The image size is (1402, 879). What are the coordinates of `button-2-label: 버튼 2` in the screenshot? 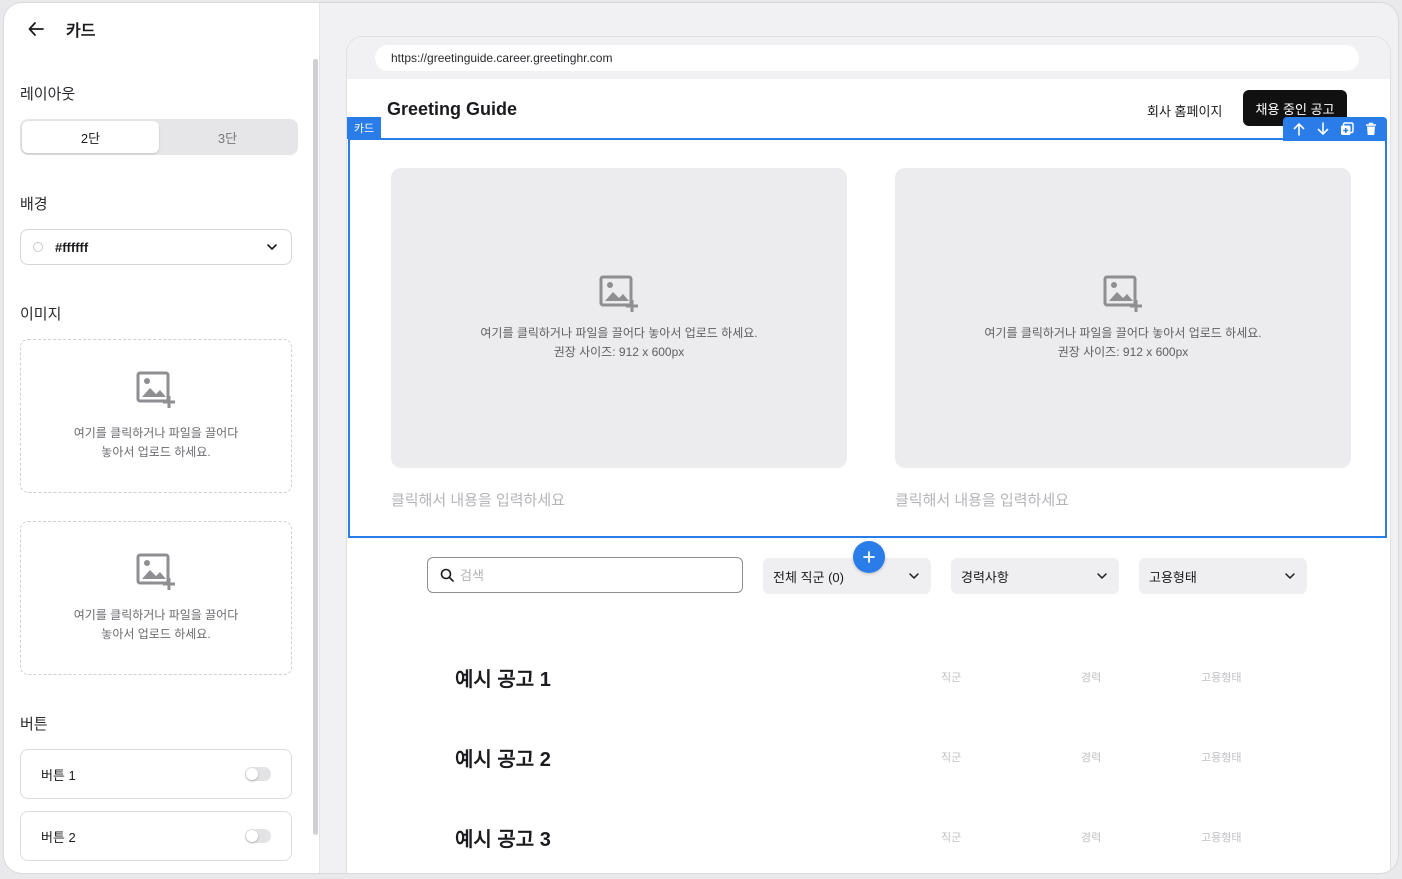 It's located at (58, 837).